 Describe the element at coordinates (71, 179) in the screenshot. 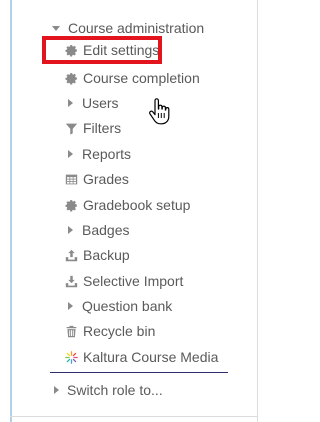

I see `table-icon` at that location.